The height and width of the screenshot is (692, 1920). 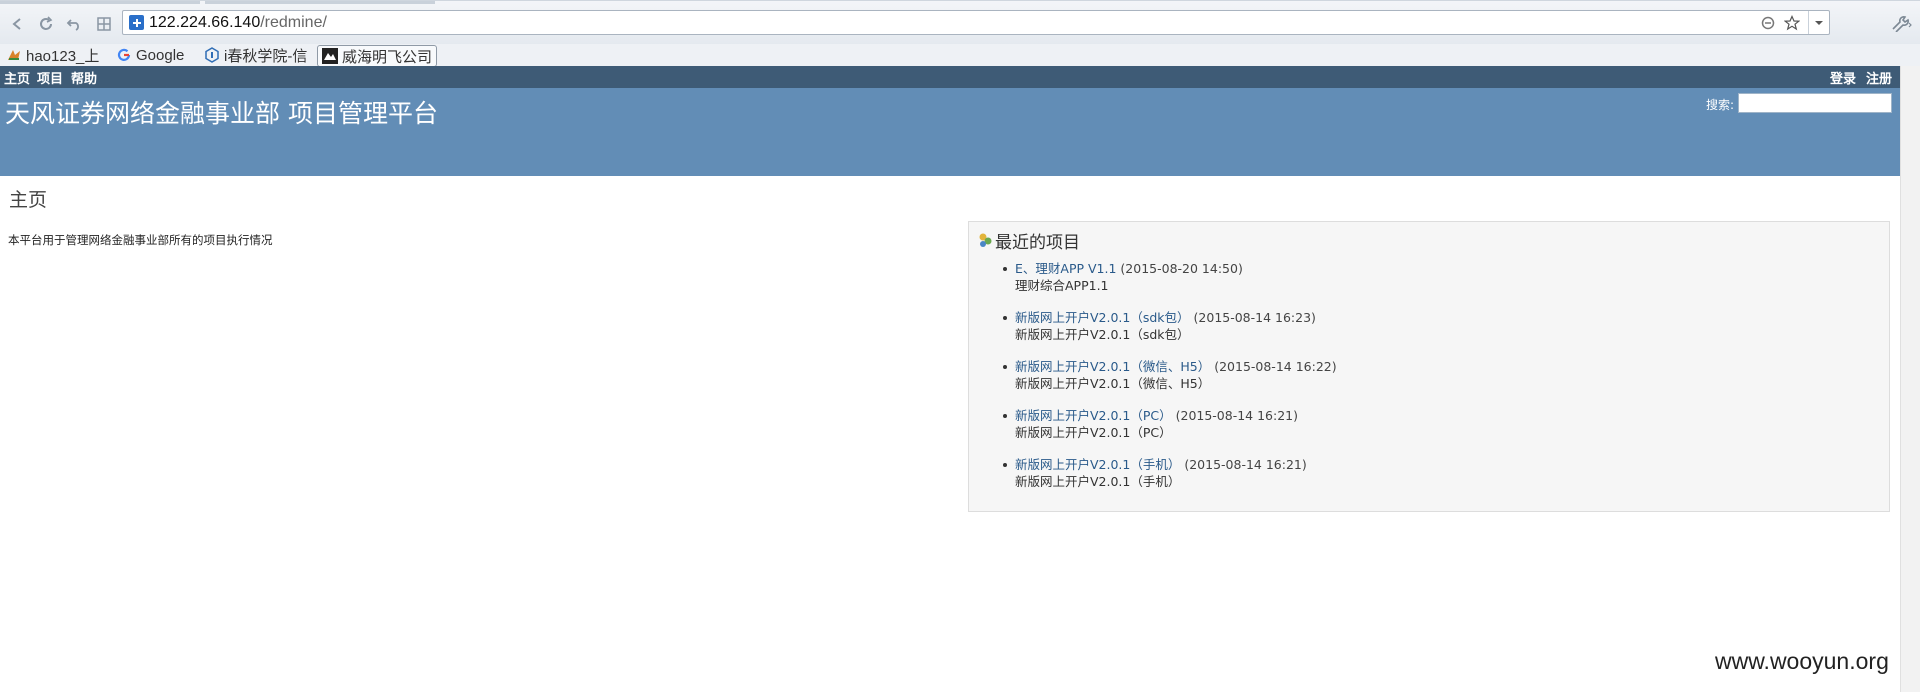 What do you see at coordinates (205, 22) in the screenshot?
I see `url-host: 122.224.66.140` at bounding box center [205, 22].